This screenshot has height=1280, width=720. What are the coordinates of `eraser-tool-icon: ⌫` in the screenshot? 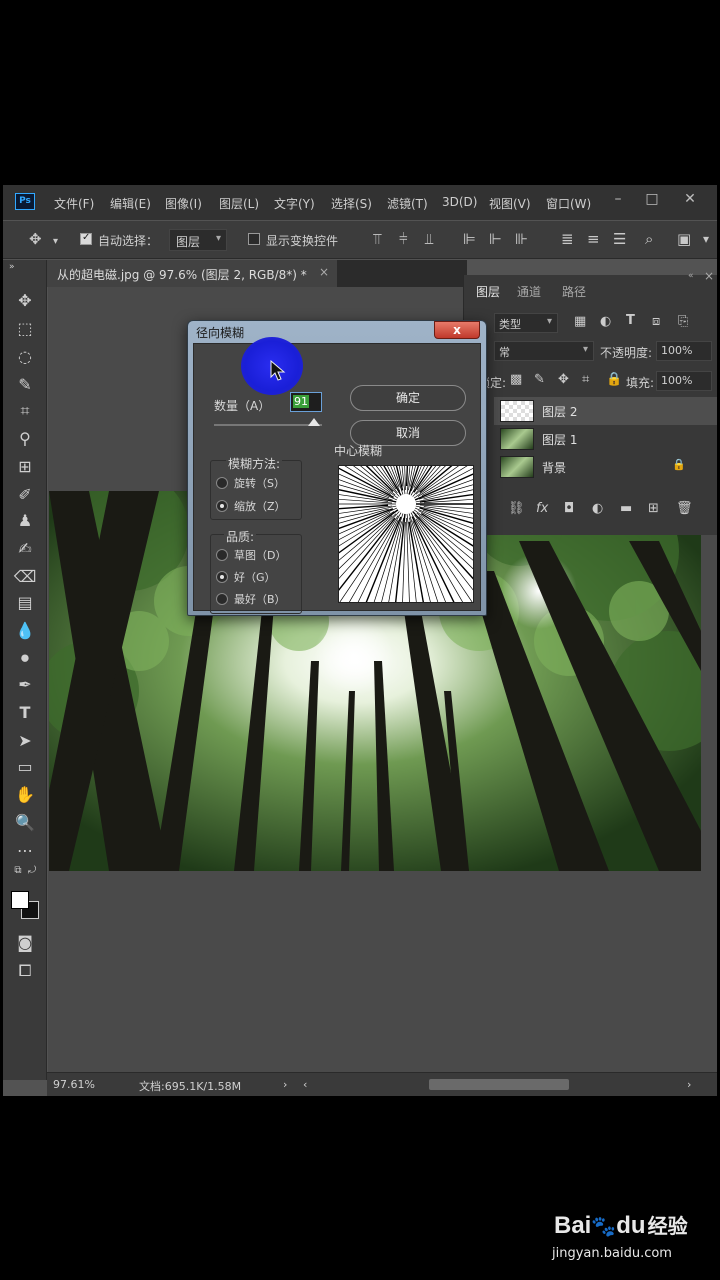 It's located at (25, 577).